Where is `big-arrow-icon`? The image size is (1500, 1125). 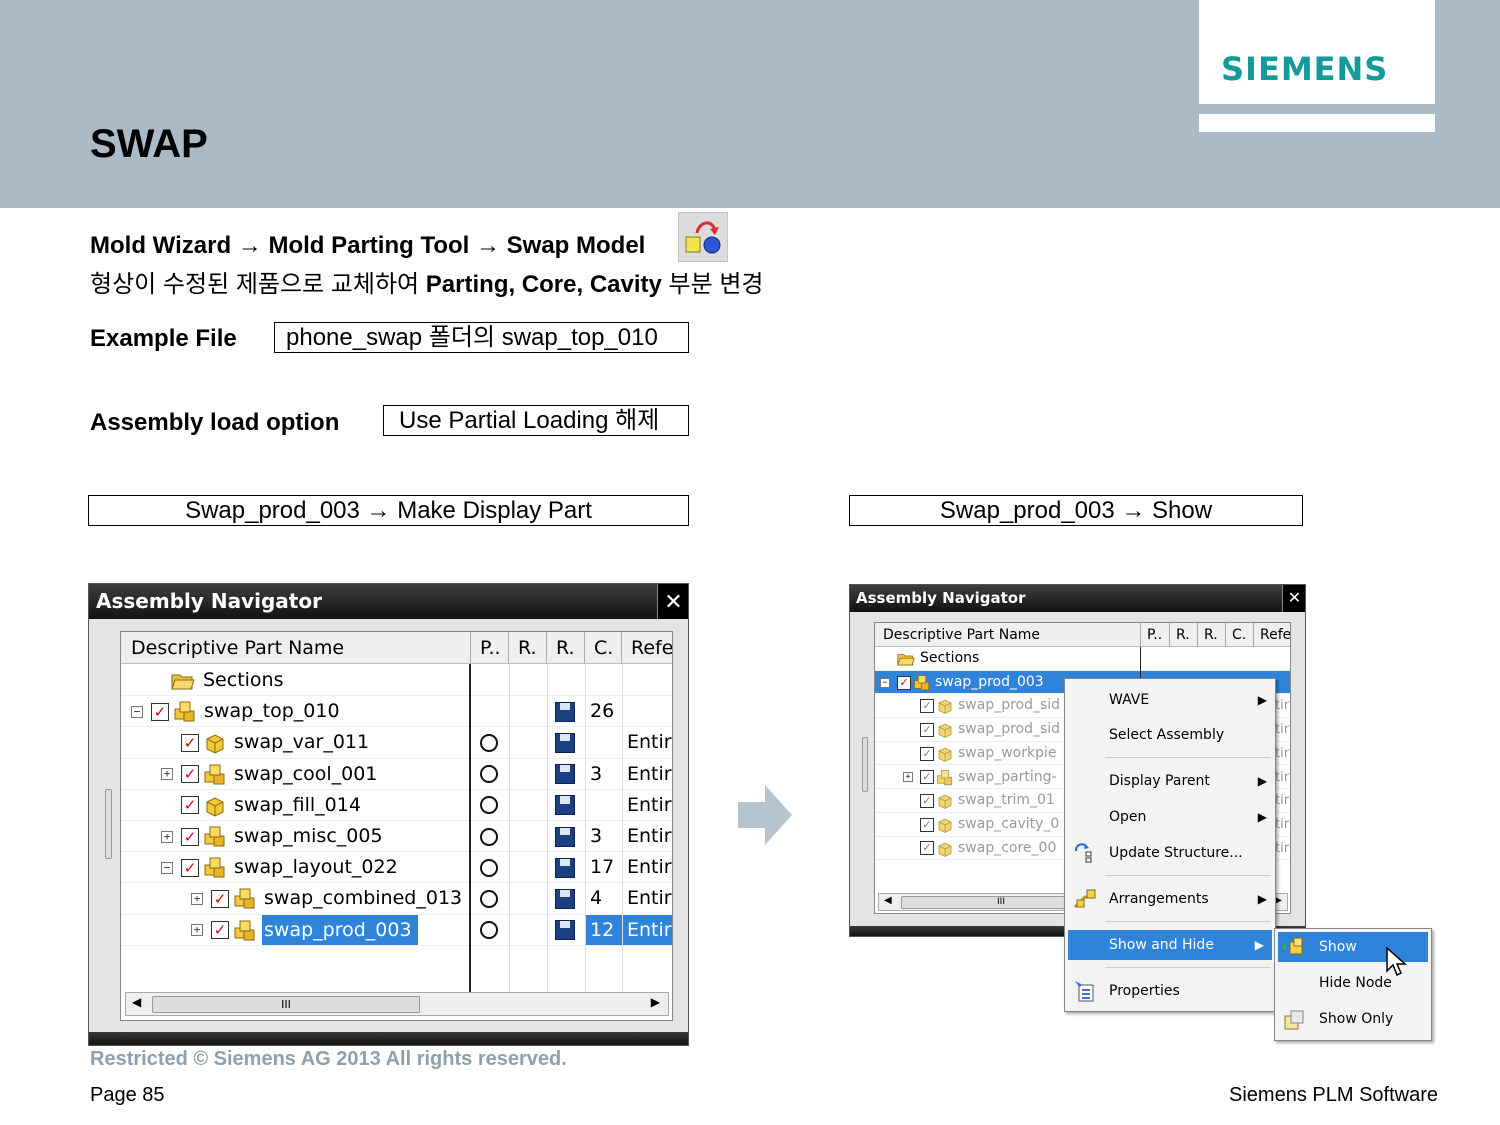 big-arrow-icon is located at coordinates (765, 815).